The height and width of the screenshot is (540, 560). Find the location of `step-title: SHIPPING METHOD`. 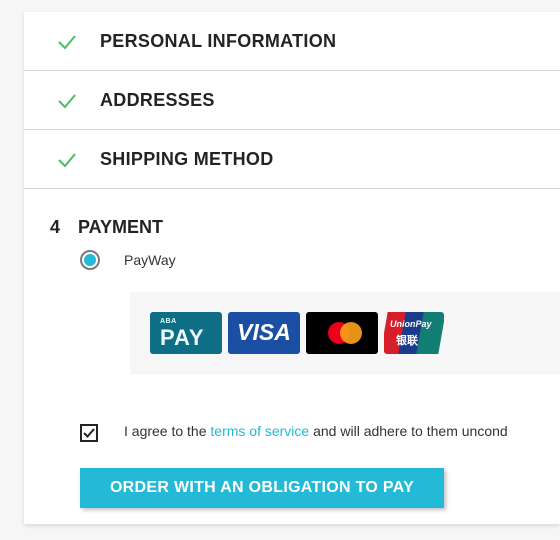

step-title: SHIPPING METHOD is located at coordinates (187, 159).